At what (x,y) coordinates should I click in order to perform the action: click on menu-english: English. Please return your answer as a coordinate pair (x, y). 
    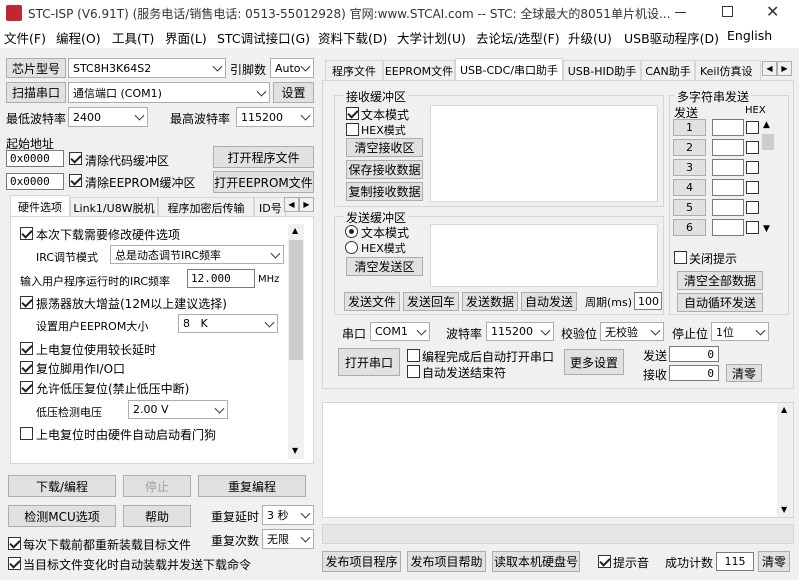
    Looking at the image, I should click on (749, 35).